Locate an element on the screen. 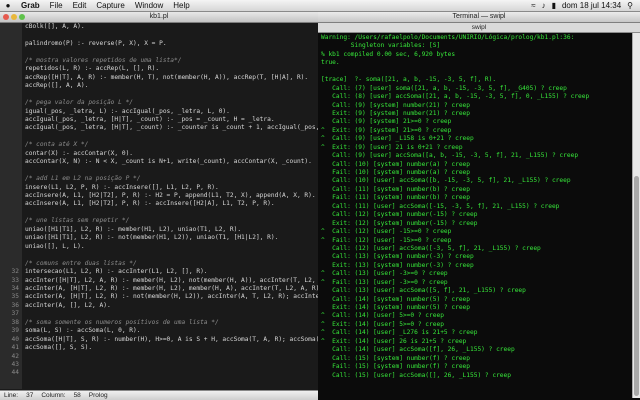  code-line: /* une listas sem repetir */ is located at coordinates (159, 221).